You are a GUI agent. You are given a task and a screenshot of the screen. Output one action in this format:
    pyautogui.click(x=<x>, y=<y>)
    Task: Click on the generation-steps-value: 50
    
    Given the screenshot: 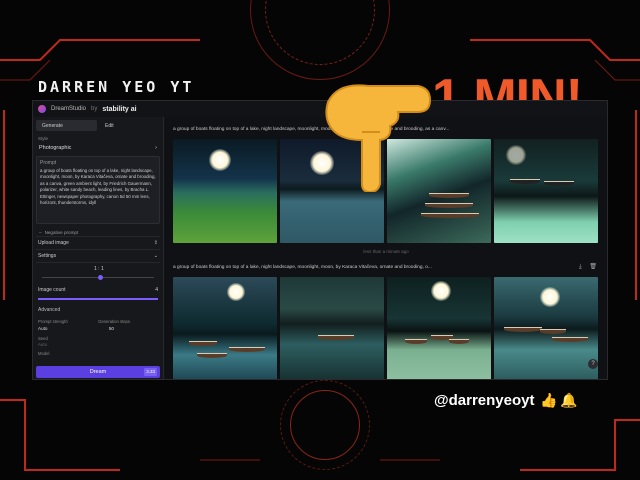 What is the action you would take?
    pyautogui.click(x=111, y=328)
    